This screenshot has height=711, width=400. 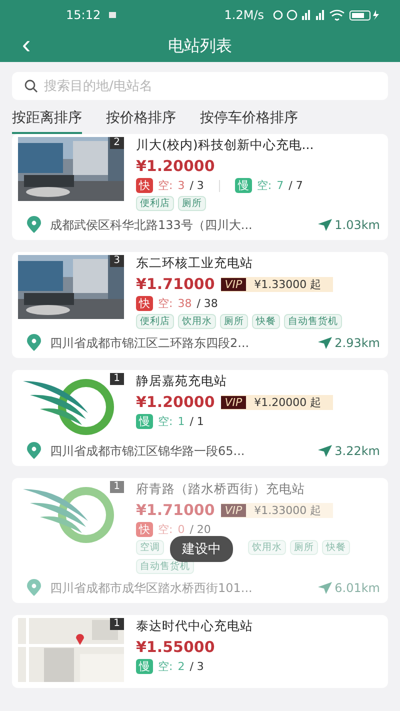 I want to click on back-button: ‹, so click(x=26, y=44).